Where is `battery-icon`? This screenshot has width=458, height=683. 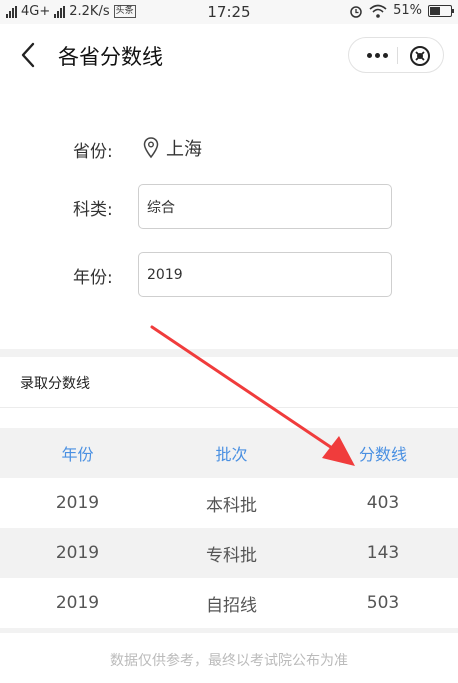
battery-icon is located at coordinates (441, 10).